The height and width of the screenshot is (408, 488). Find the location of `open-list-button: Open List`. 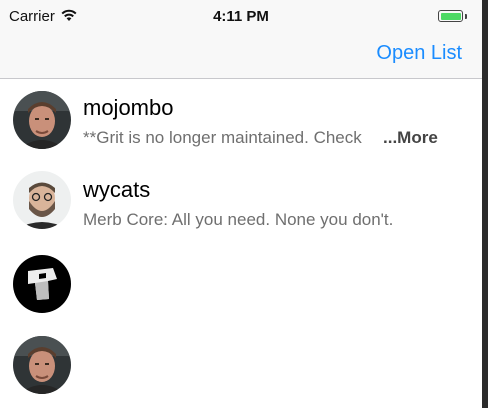

open-list-button: Open List is located at coordinates (419, 53).